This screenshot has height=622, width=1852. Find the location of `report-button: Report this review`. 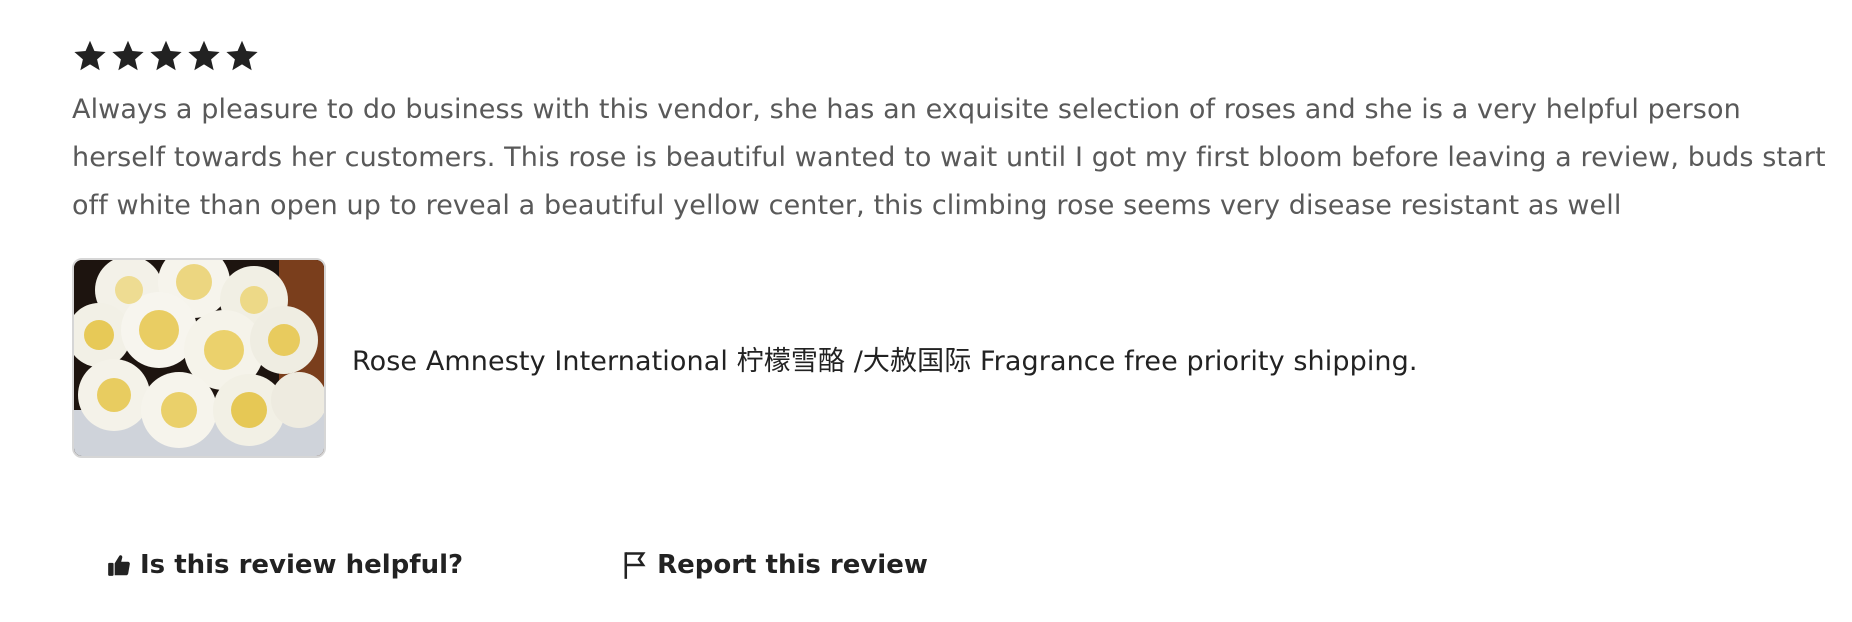

report-button: Report this review is located at coordinates (774, 565).